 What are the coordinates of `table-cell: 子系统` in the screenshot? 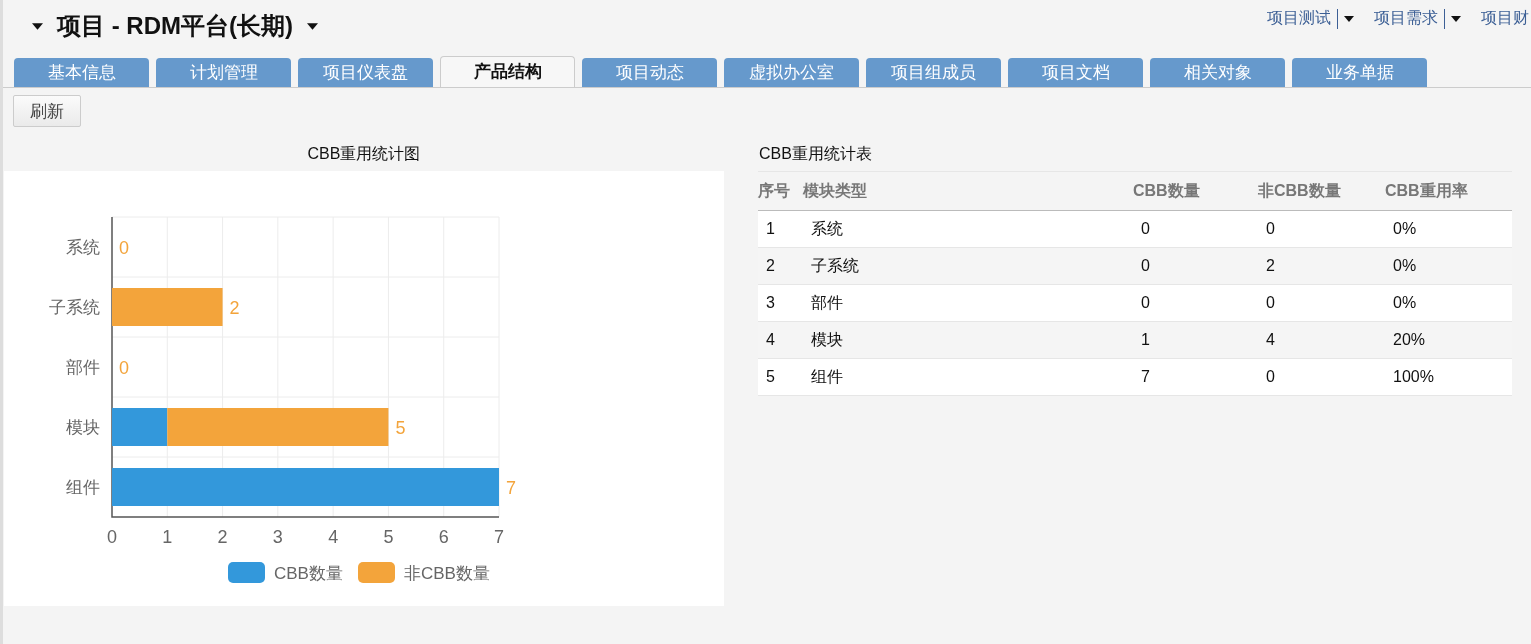 It's located at (968, 266).